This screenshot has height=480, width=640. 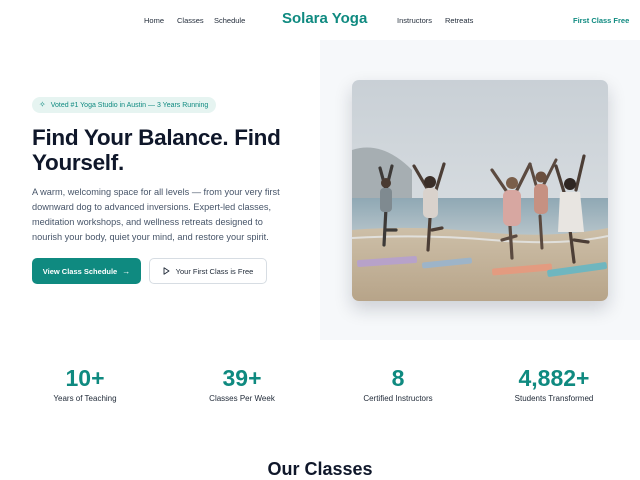 What do you see at coordinates (242, 398) in the screenshot?
I see `stat-label: Classes Per Week` at bounding box center [242, 398].